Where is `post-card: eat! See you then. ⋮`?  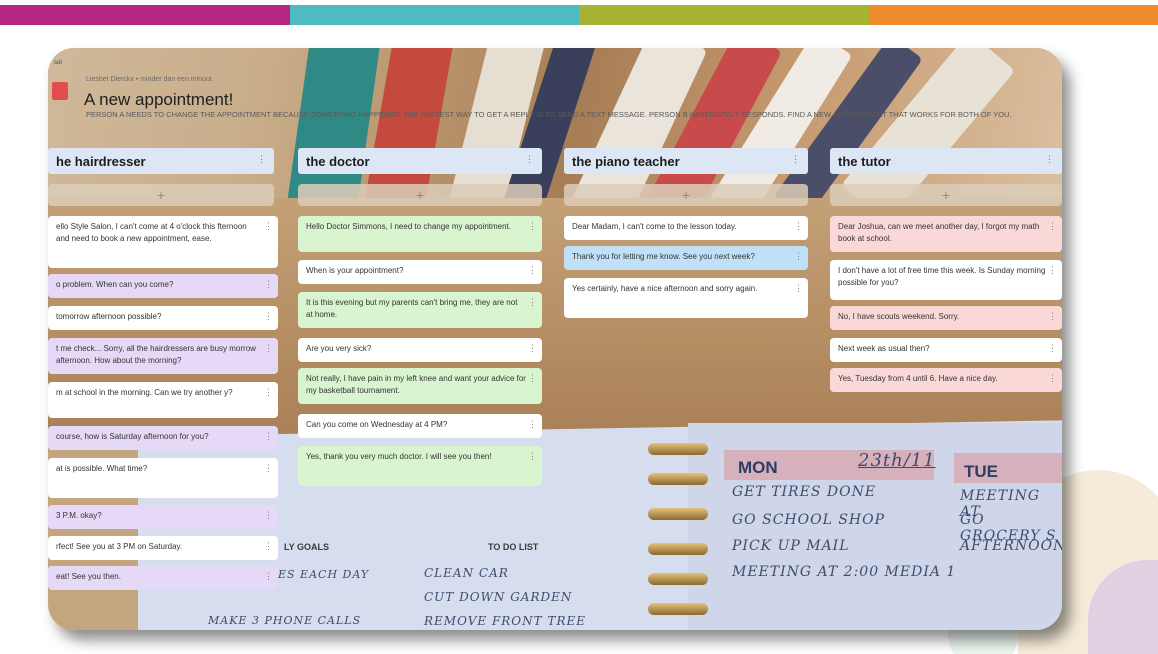 post-card: eat! See you then. ⋮ is located at coordinates (163, 578).